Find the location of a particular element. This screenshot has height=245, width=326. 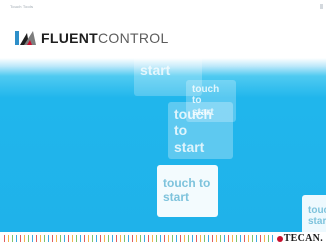

logo-wordmark-light: CONTROL is located at coordinates (133, 38).